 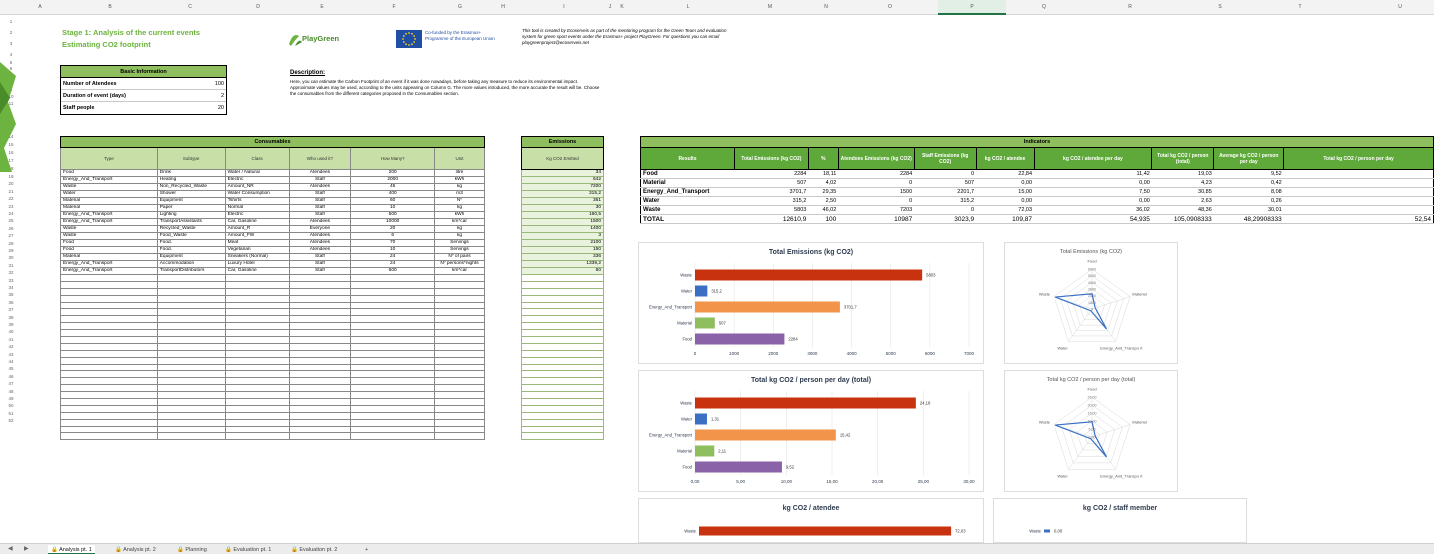 I want to click on indicator-value: 315,2, so click(x=945, y=201).